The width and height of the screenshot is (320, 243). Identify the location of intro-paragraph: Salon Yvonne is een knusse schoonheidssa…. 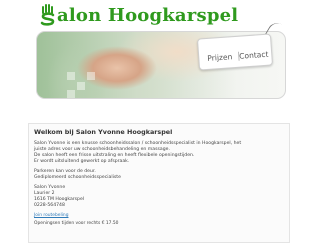
(159, 153).